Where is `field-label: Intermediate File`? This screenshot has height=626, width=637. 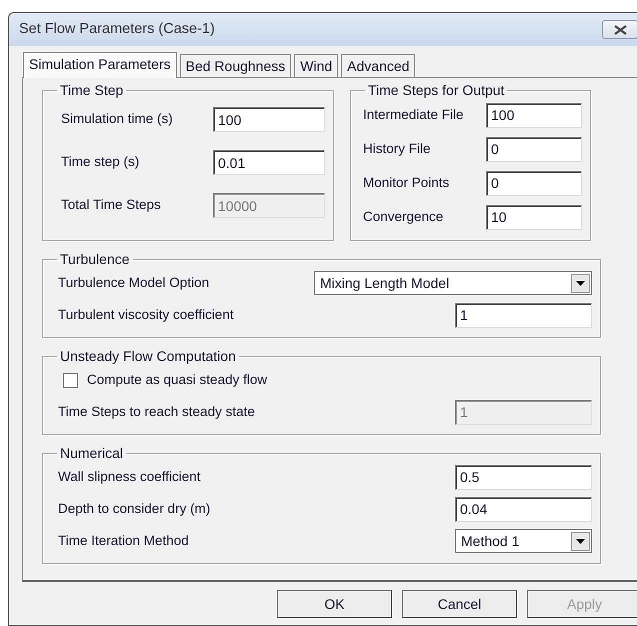
field-label: Intermediate File is located at coordinates (413, 115).